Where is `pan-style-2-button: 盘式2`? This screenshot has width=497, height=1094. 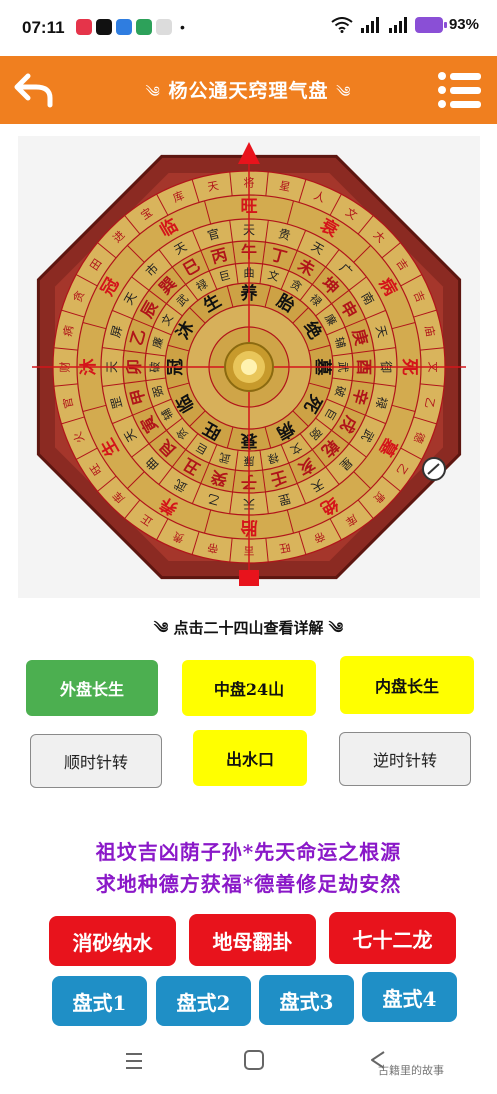 pan-style-2-button: 盘式2 is located at coordinates (203, 1001).